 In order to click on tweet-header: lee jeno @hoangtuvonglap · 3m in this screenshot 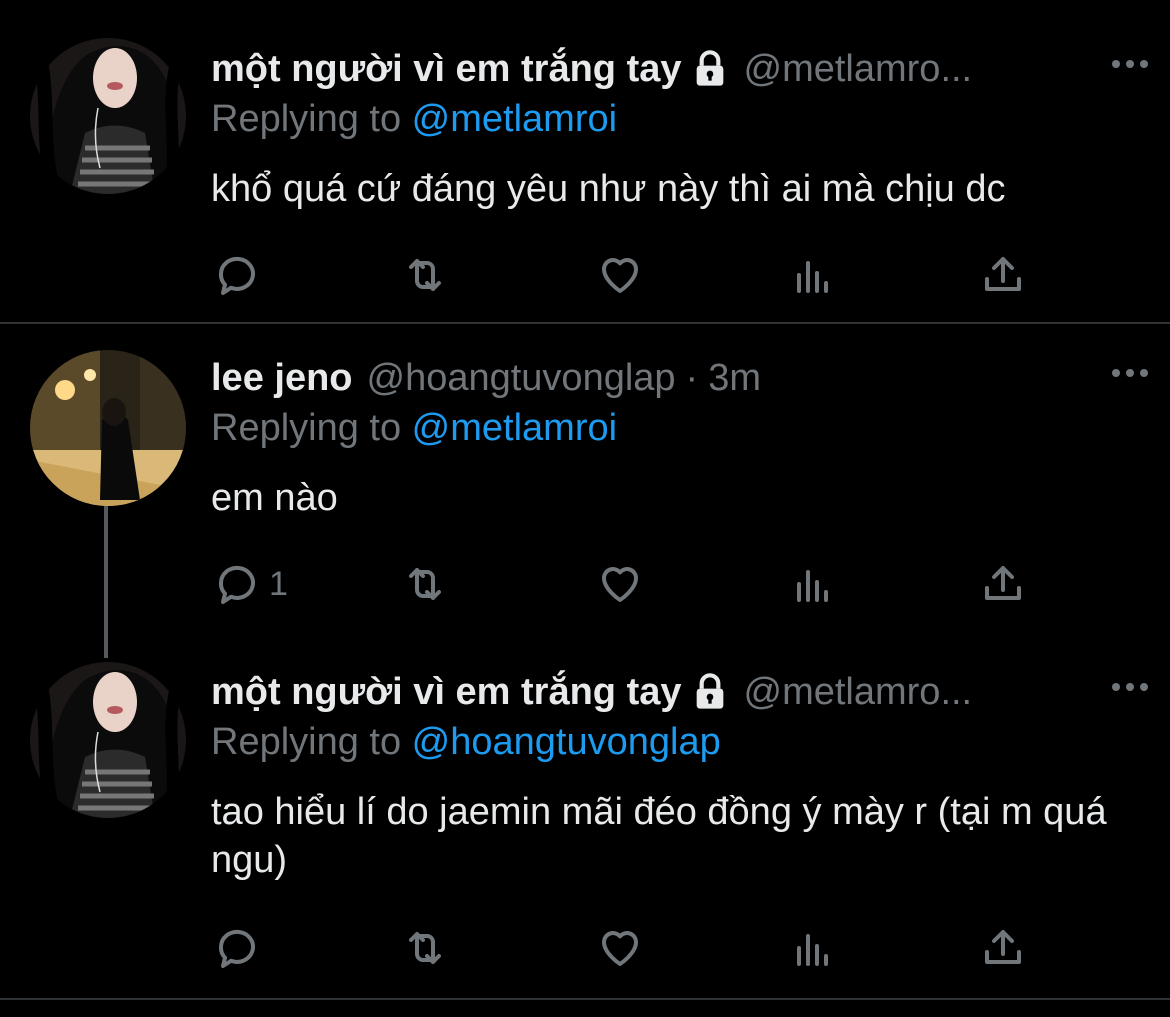, I will do `click(486, 378)`.